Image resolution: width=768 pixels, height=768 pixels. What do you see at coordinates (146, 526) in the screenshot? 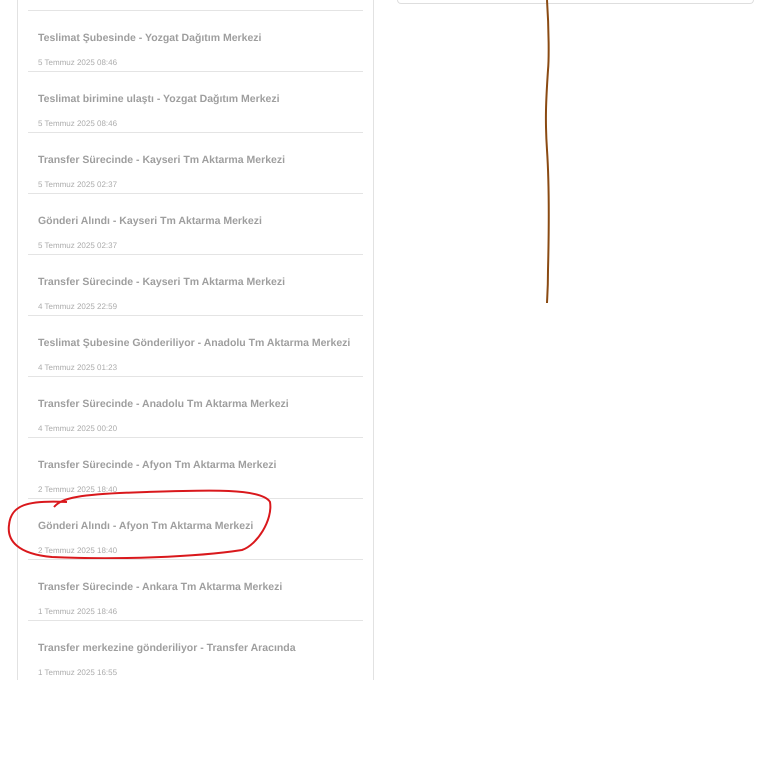
I see `event-title: Gönderi Alındı - Afyon Tm Aktarma Merkezi` at bounding box center [146, 526].